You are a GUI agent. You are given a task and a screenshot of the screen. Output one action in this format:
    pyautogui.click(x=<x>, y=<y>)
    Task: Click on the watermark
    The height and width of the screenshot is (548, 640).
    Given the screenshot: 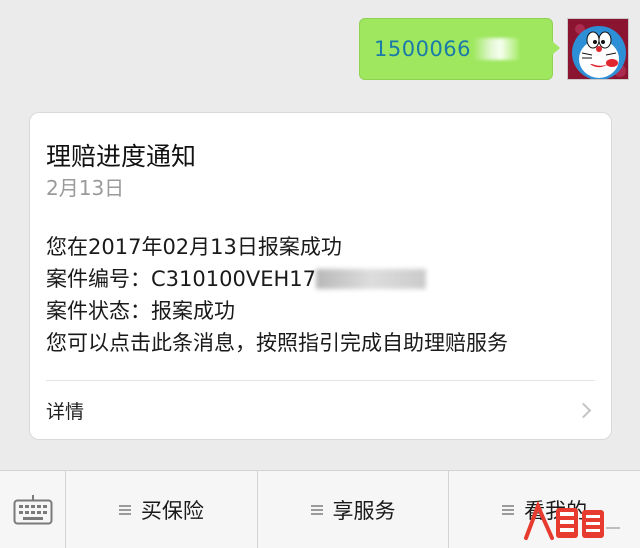 What is the action you would take?
    pyautogui.click(x=572, y=520)
    